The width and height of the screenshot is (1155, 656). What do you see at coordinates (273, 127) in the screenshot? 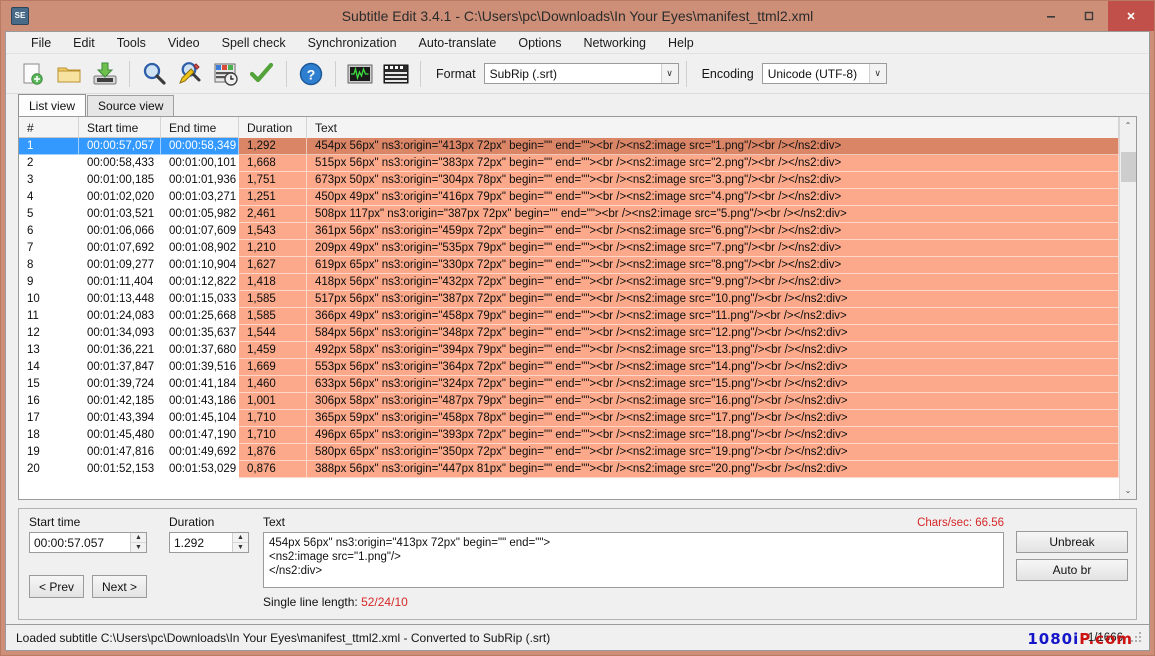
I see `column-header-duration: Duration` at bounding box center [273, 127].